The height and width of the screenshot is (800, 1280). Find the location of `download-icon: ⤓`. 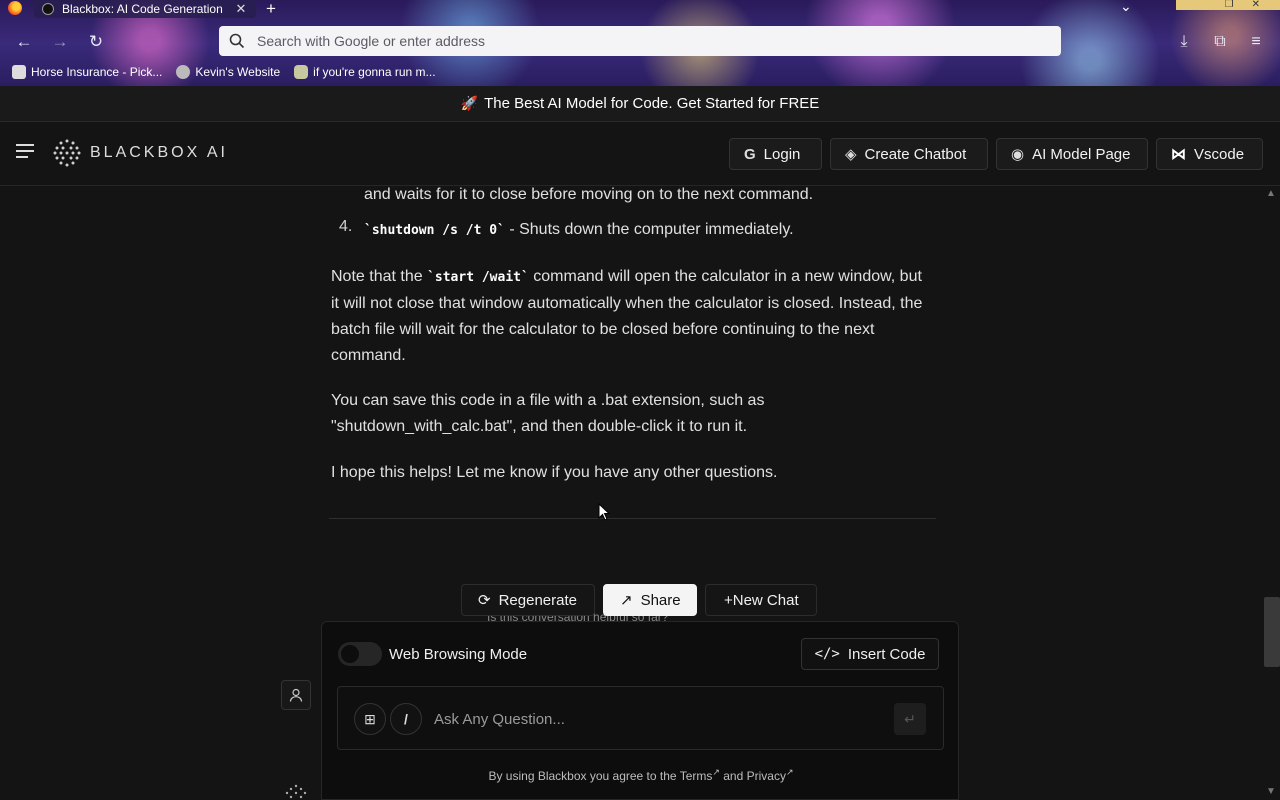

download-icon: ⤓ is located at coordinates (1184, 42).